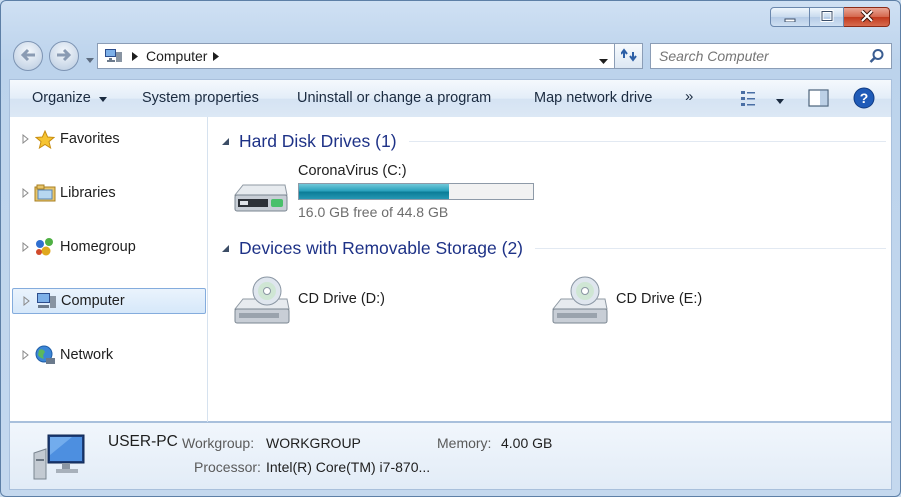  I want to click on processor-label: Processor:, so click(227, 467).